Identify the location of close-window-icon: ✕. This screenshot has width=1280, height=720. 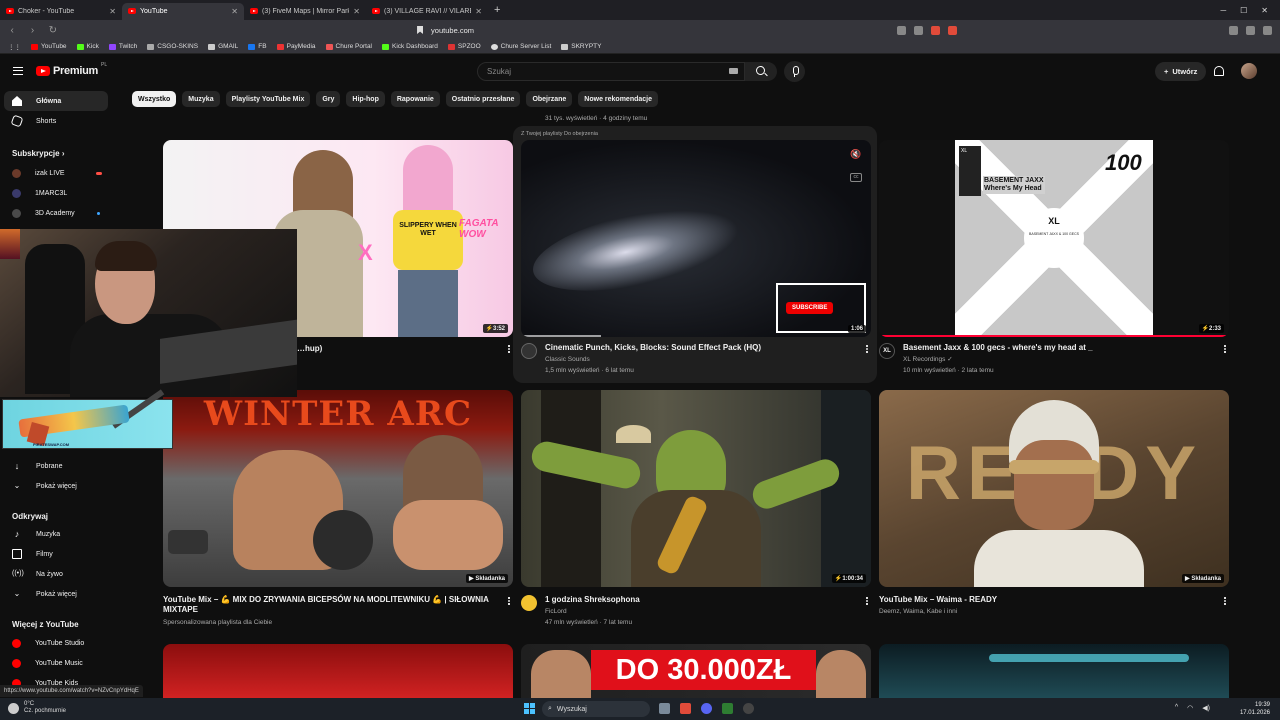
(1264, 10).